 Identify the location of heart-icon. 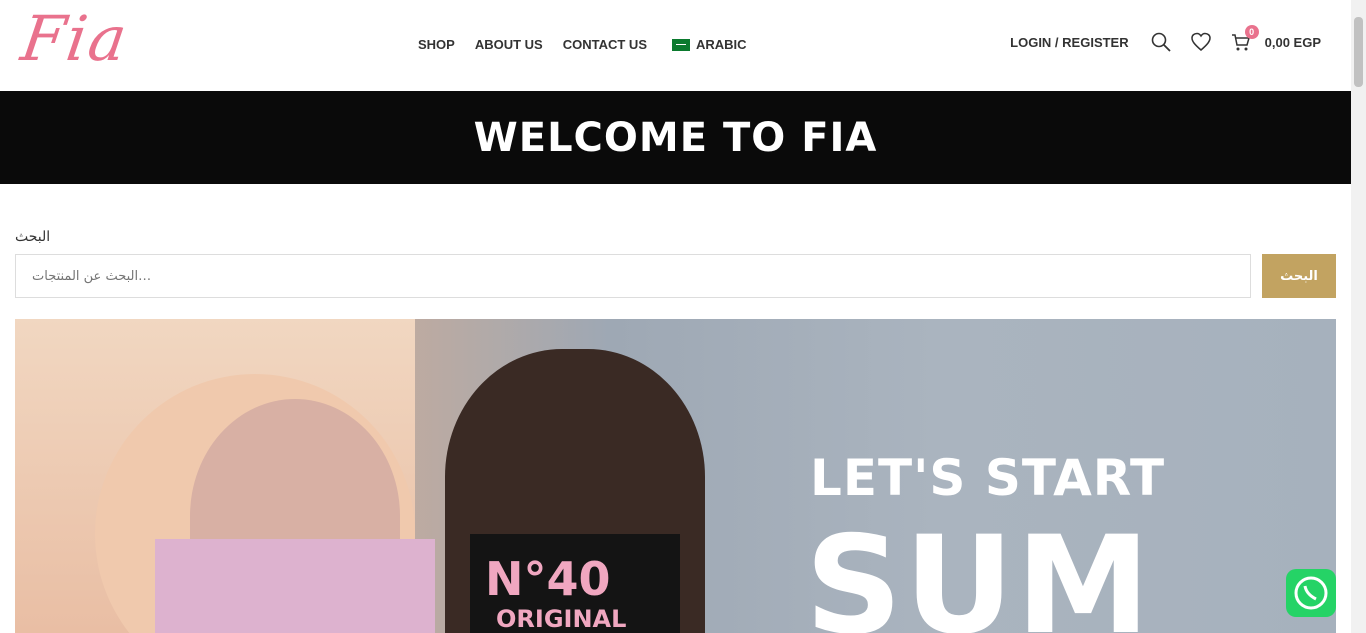
(1201, 42).